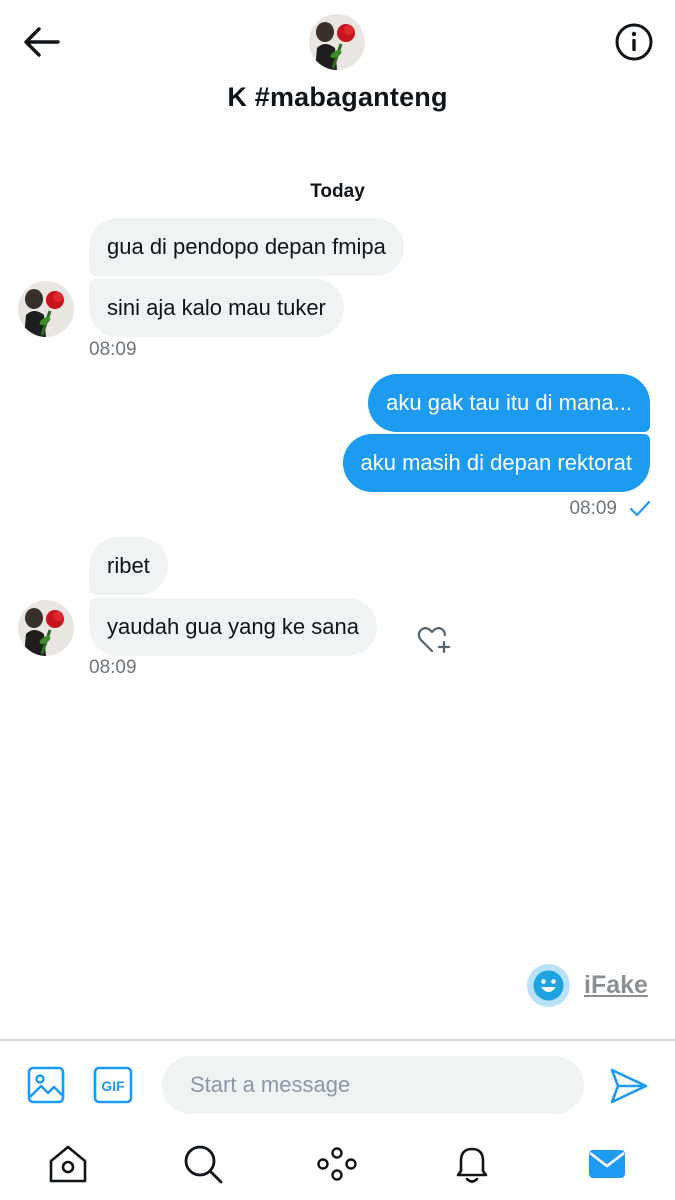 Image resolution: width=675 pixels, height=1200 pixels. I want to click on message-bubble-incoming: sini aja kalo mau tuker, so click(216, 308).